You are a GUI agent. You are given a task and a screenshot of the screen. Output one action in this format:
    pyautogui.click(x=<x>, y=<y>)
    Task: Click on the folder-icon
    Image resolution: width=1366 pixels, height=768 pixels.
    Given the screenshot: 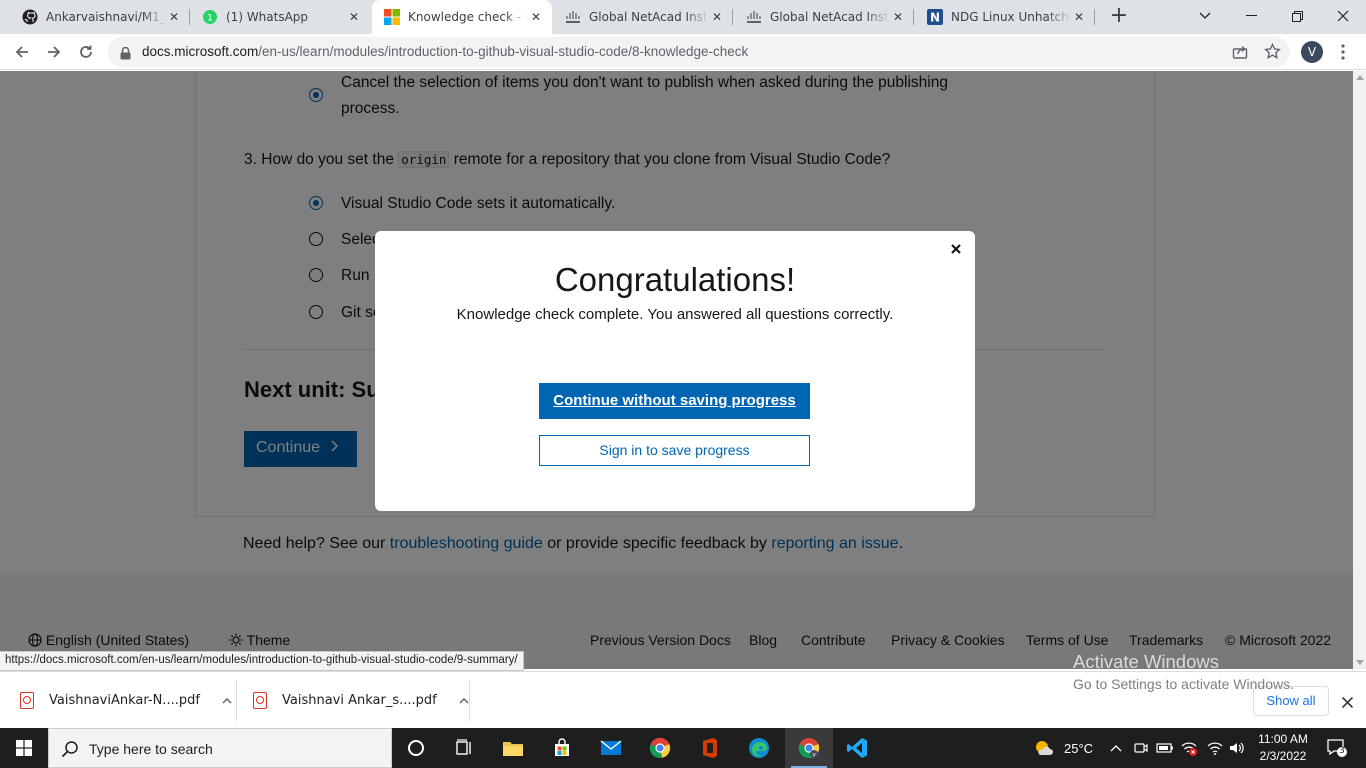 What is the action you would take?
    pyautogui.click(x=513, y=749)
    